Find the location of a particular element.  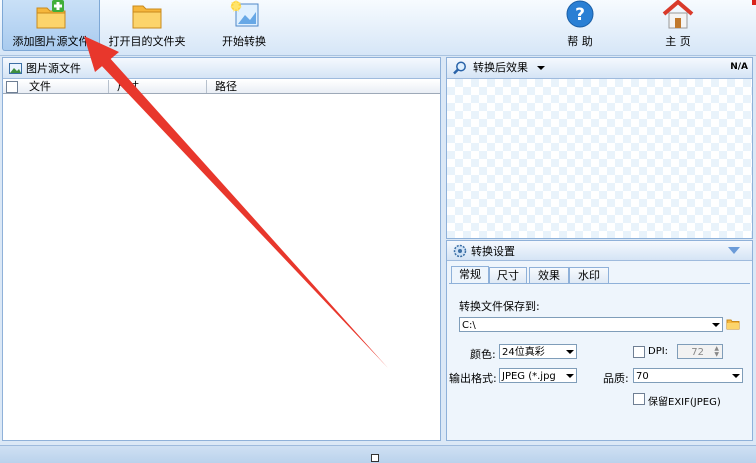

format-select: JPEG (*.jpg is located at coordinates (538, 375).